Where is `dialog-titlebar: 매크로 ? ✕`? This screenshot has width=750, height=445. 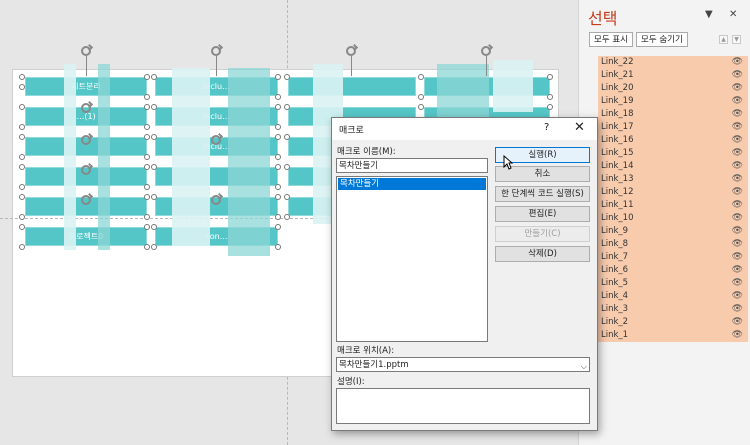 dialog-titlebar: 매크로 ? ✕ is located at coordinates (464, 129).